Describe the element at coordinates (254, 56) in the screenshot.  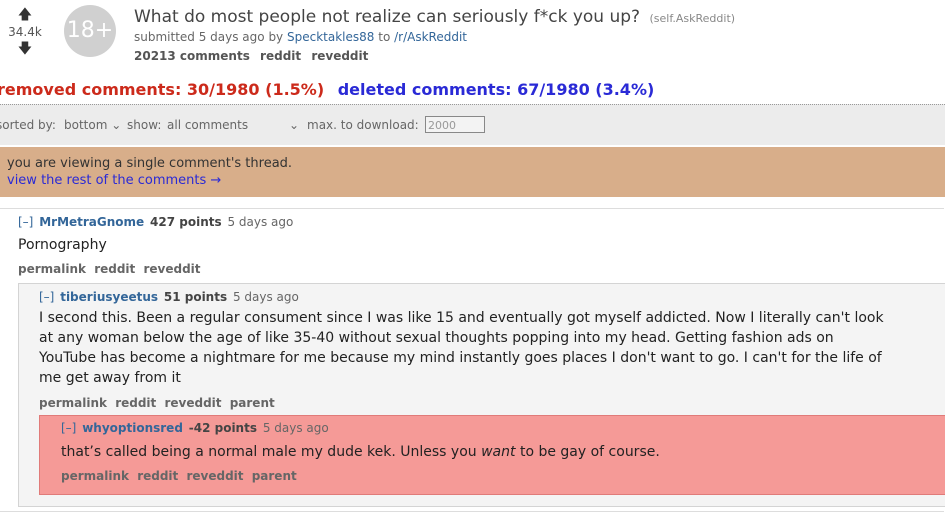
I see `post-links: 20213 comments reddit reveddit` at that location.